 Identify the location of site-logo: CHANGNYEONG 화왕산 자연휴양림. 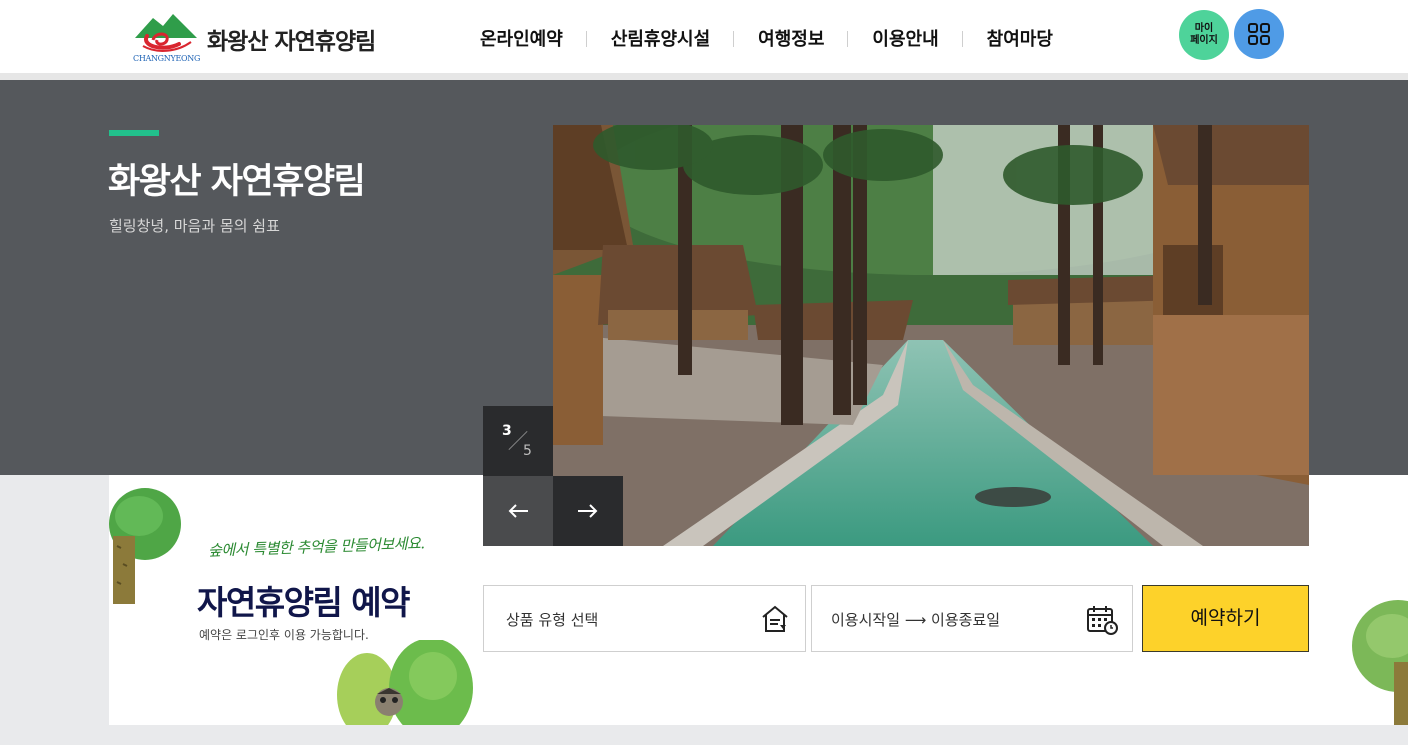
(258, 39).